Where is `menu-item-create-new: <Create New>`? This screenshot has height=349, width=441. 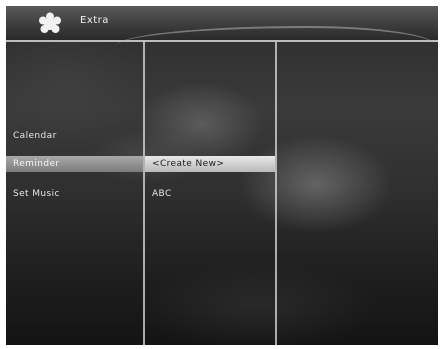 menu-item-create-new: <Create New> is located at coordinates (210, 164).